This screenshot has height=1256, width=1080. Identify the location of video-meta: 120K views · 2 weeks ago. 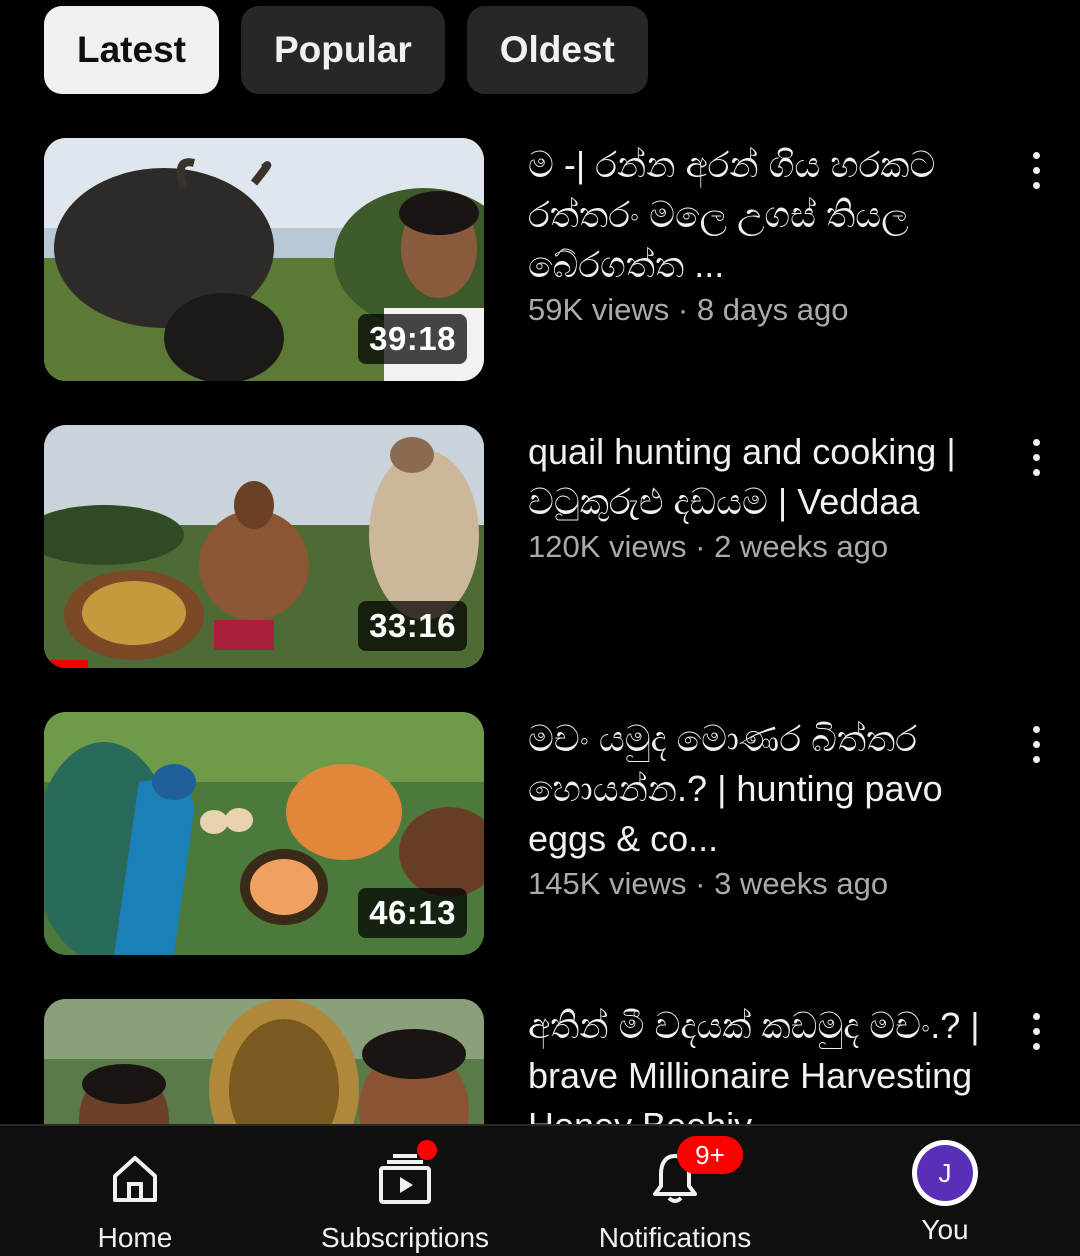
(708, 546).